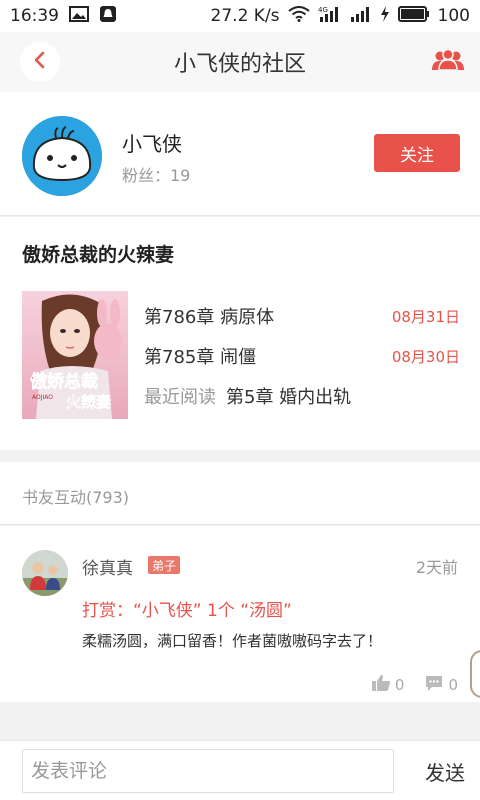  Describe the element at coordinates (361, 16) in the screenshot. I see `signal-icon` at that location.